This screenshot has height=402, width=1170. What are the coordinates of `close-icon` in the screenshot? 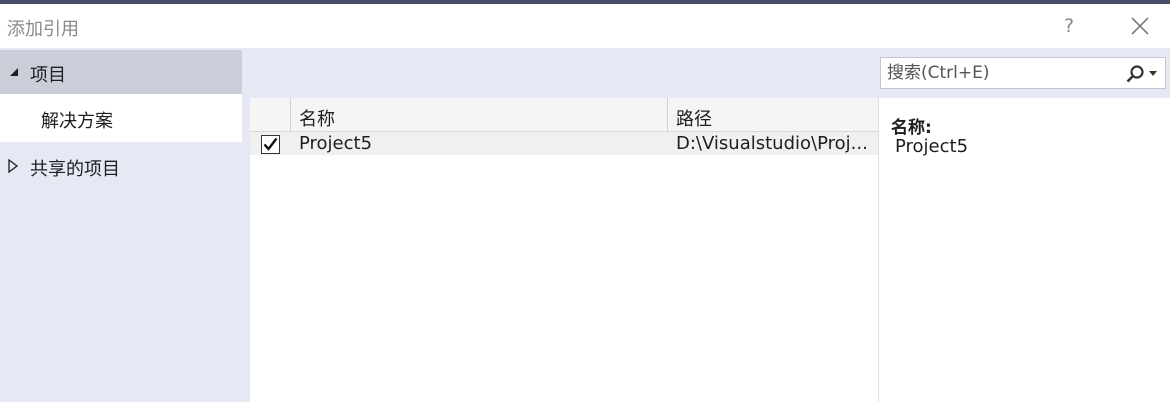 It's located at (1140, 26).